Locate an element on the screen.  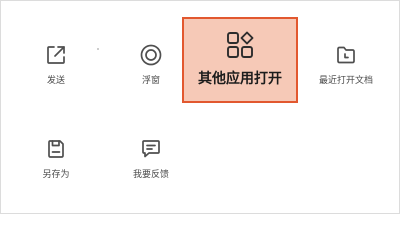
floating-window-label: 浮窗 is located at coordinates (150, 81).